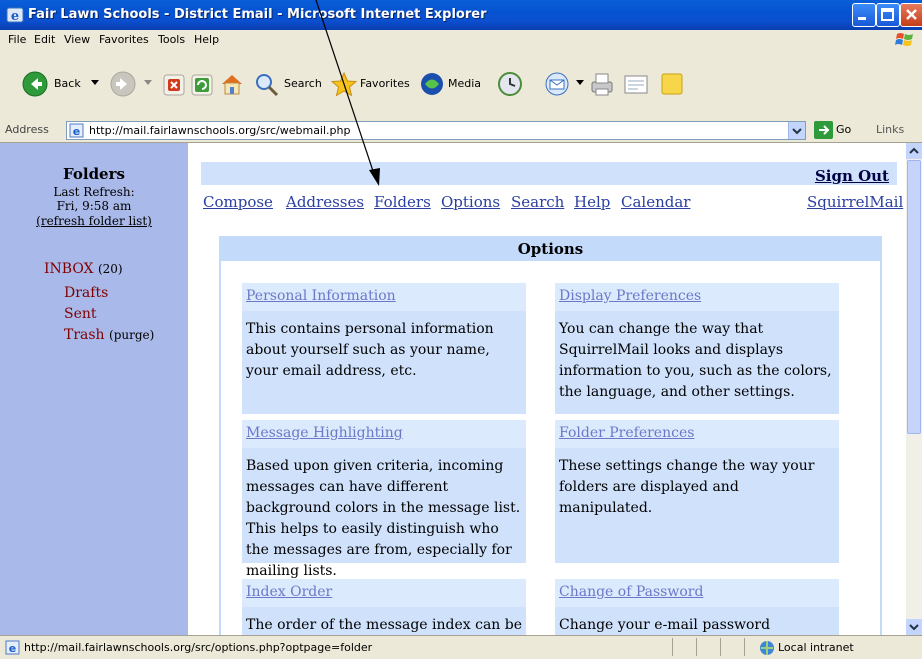 This screenshot has height=659, width=922. Describe the element at coordinates (550, 249) in the screenshot. I see `options-heading: Options` at that location.